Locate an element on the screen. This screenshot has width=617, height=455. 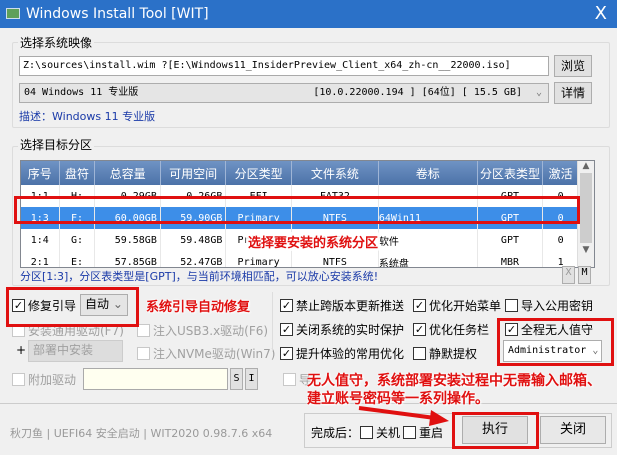
silent-checkbox: 静默提权 is located at coordinates (445, 353).